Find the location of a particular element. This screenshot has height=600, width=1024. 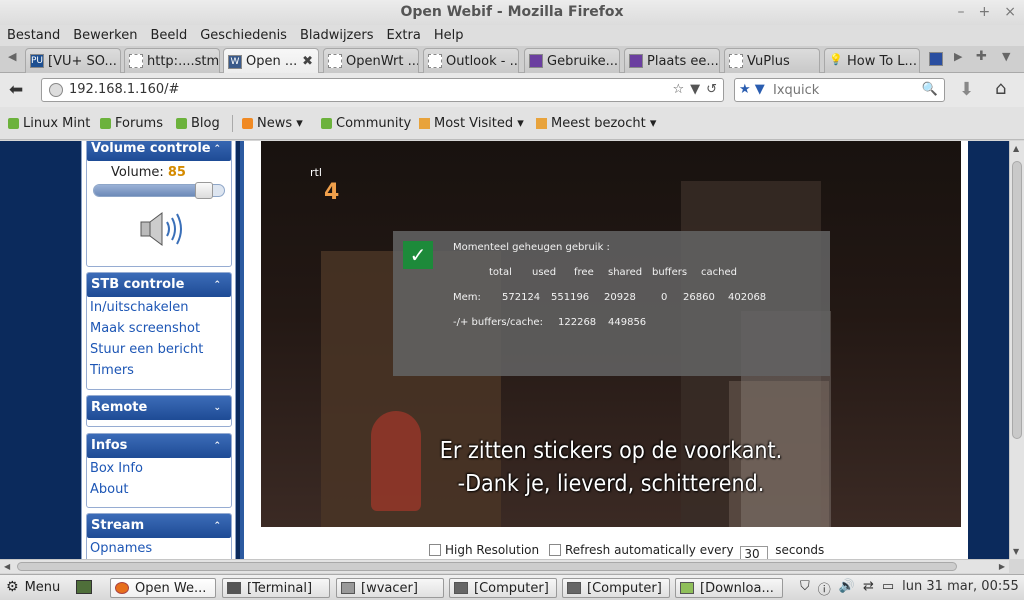

volume-slider-thumb is located at coordinates (203, 190).